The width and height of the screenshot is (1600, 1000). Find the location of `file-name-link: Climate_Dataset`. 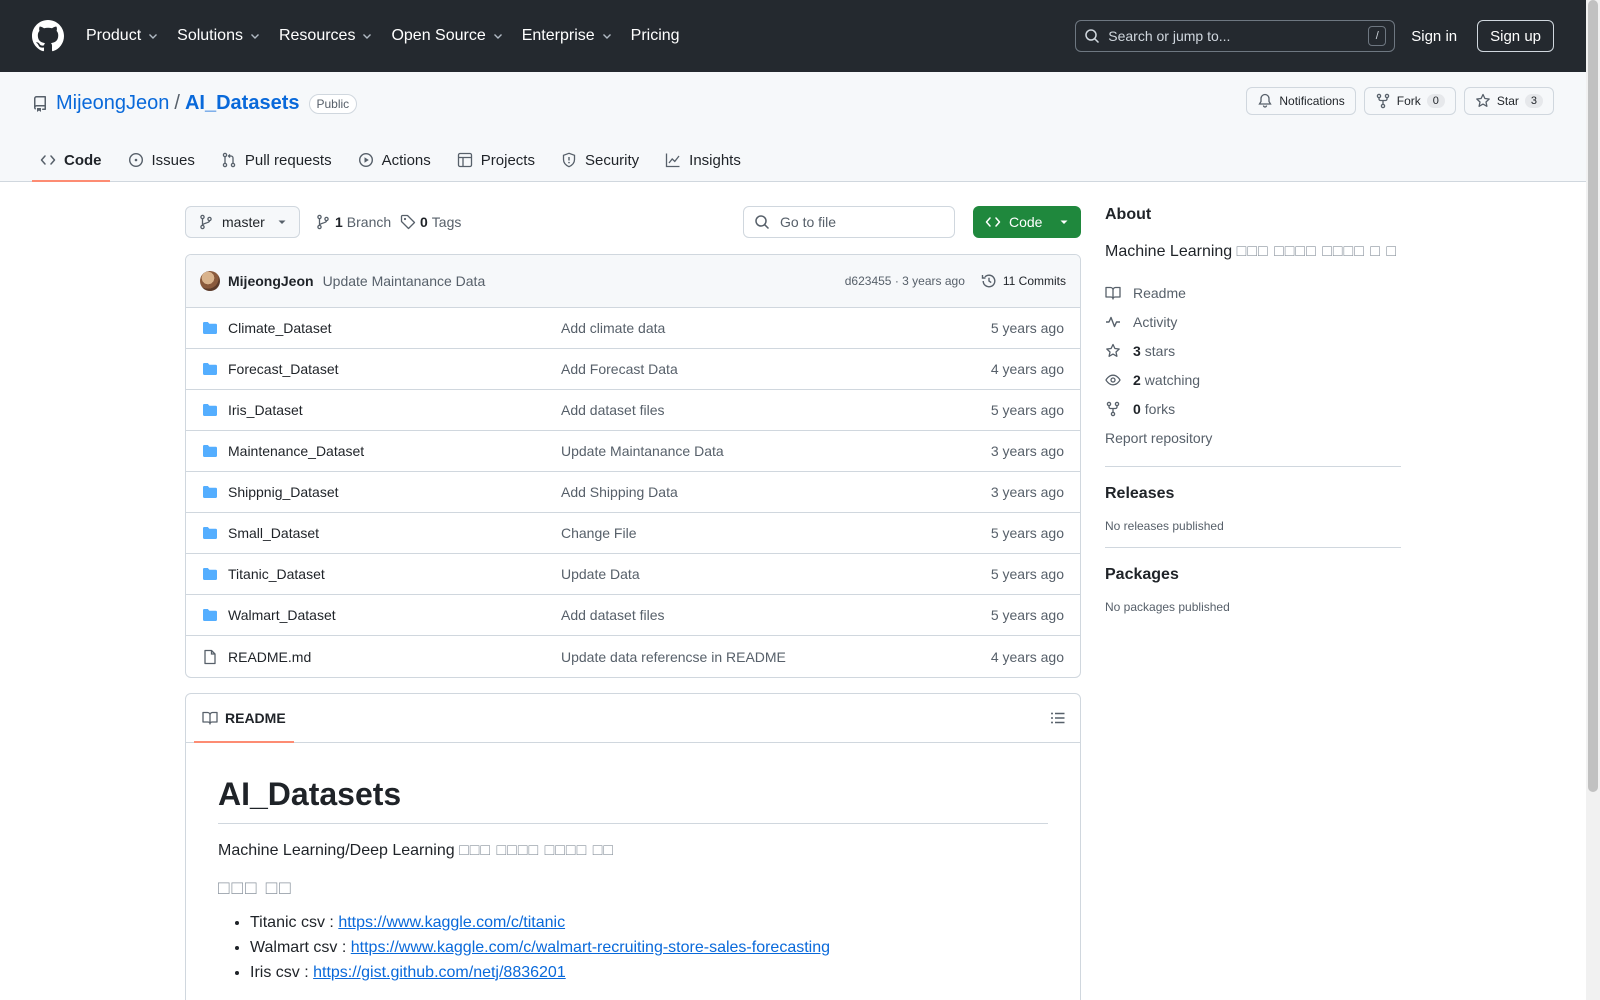

file-name-link: Climate_Dataset is located at coordinates (394, 328).